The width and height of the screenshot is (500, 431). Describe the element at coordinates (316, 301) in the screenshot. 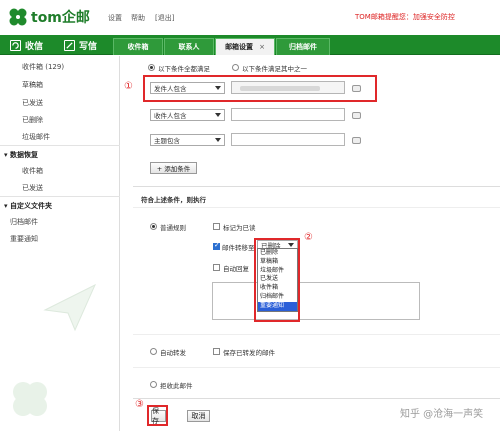

I see `auto-reply-textarea` at that location.